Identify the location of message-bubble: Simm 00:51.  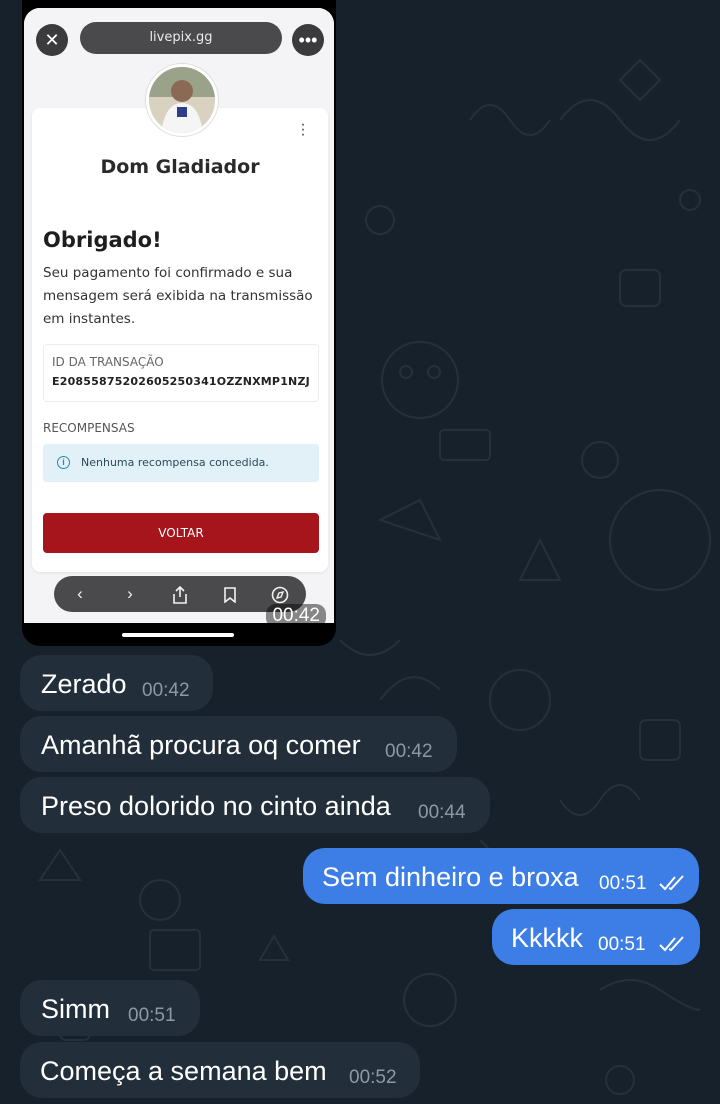
(110, 1008).